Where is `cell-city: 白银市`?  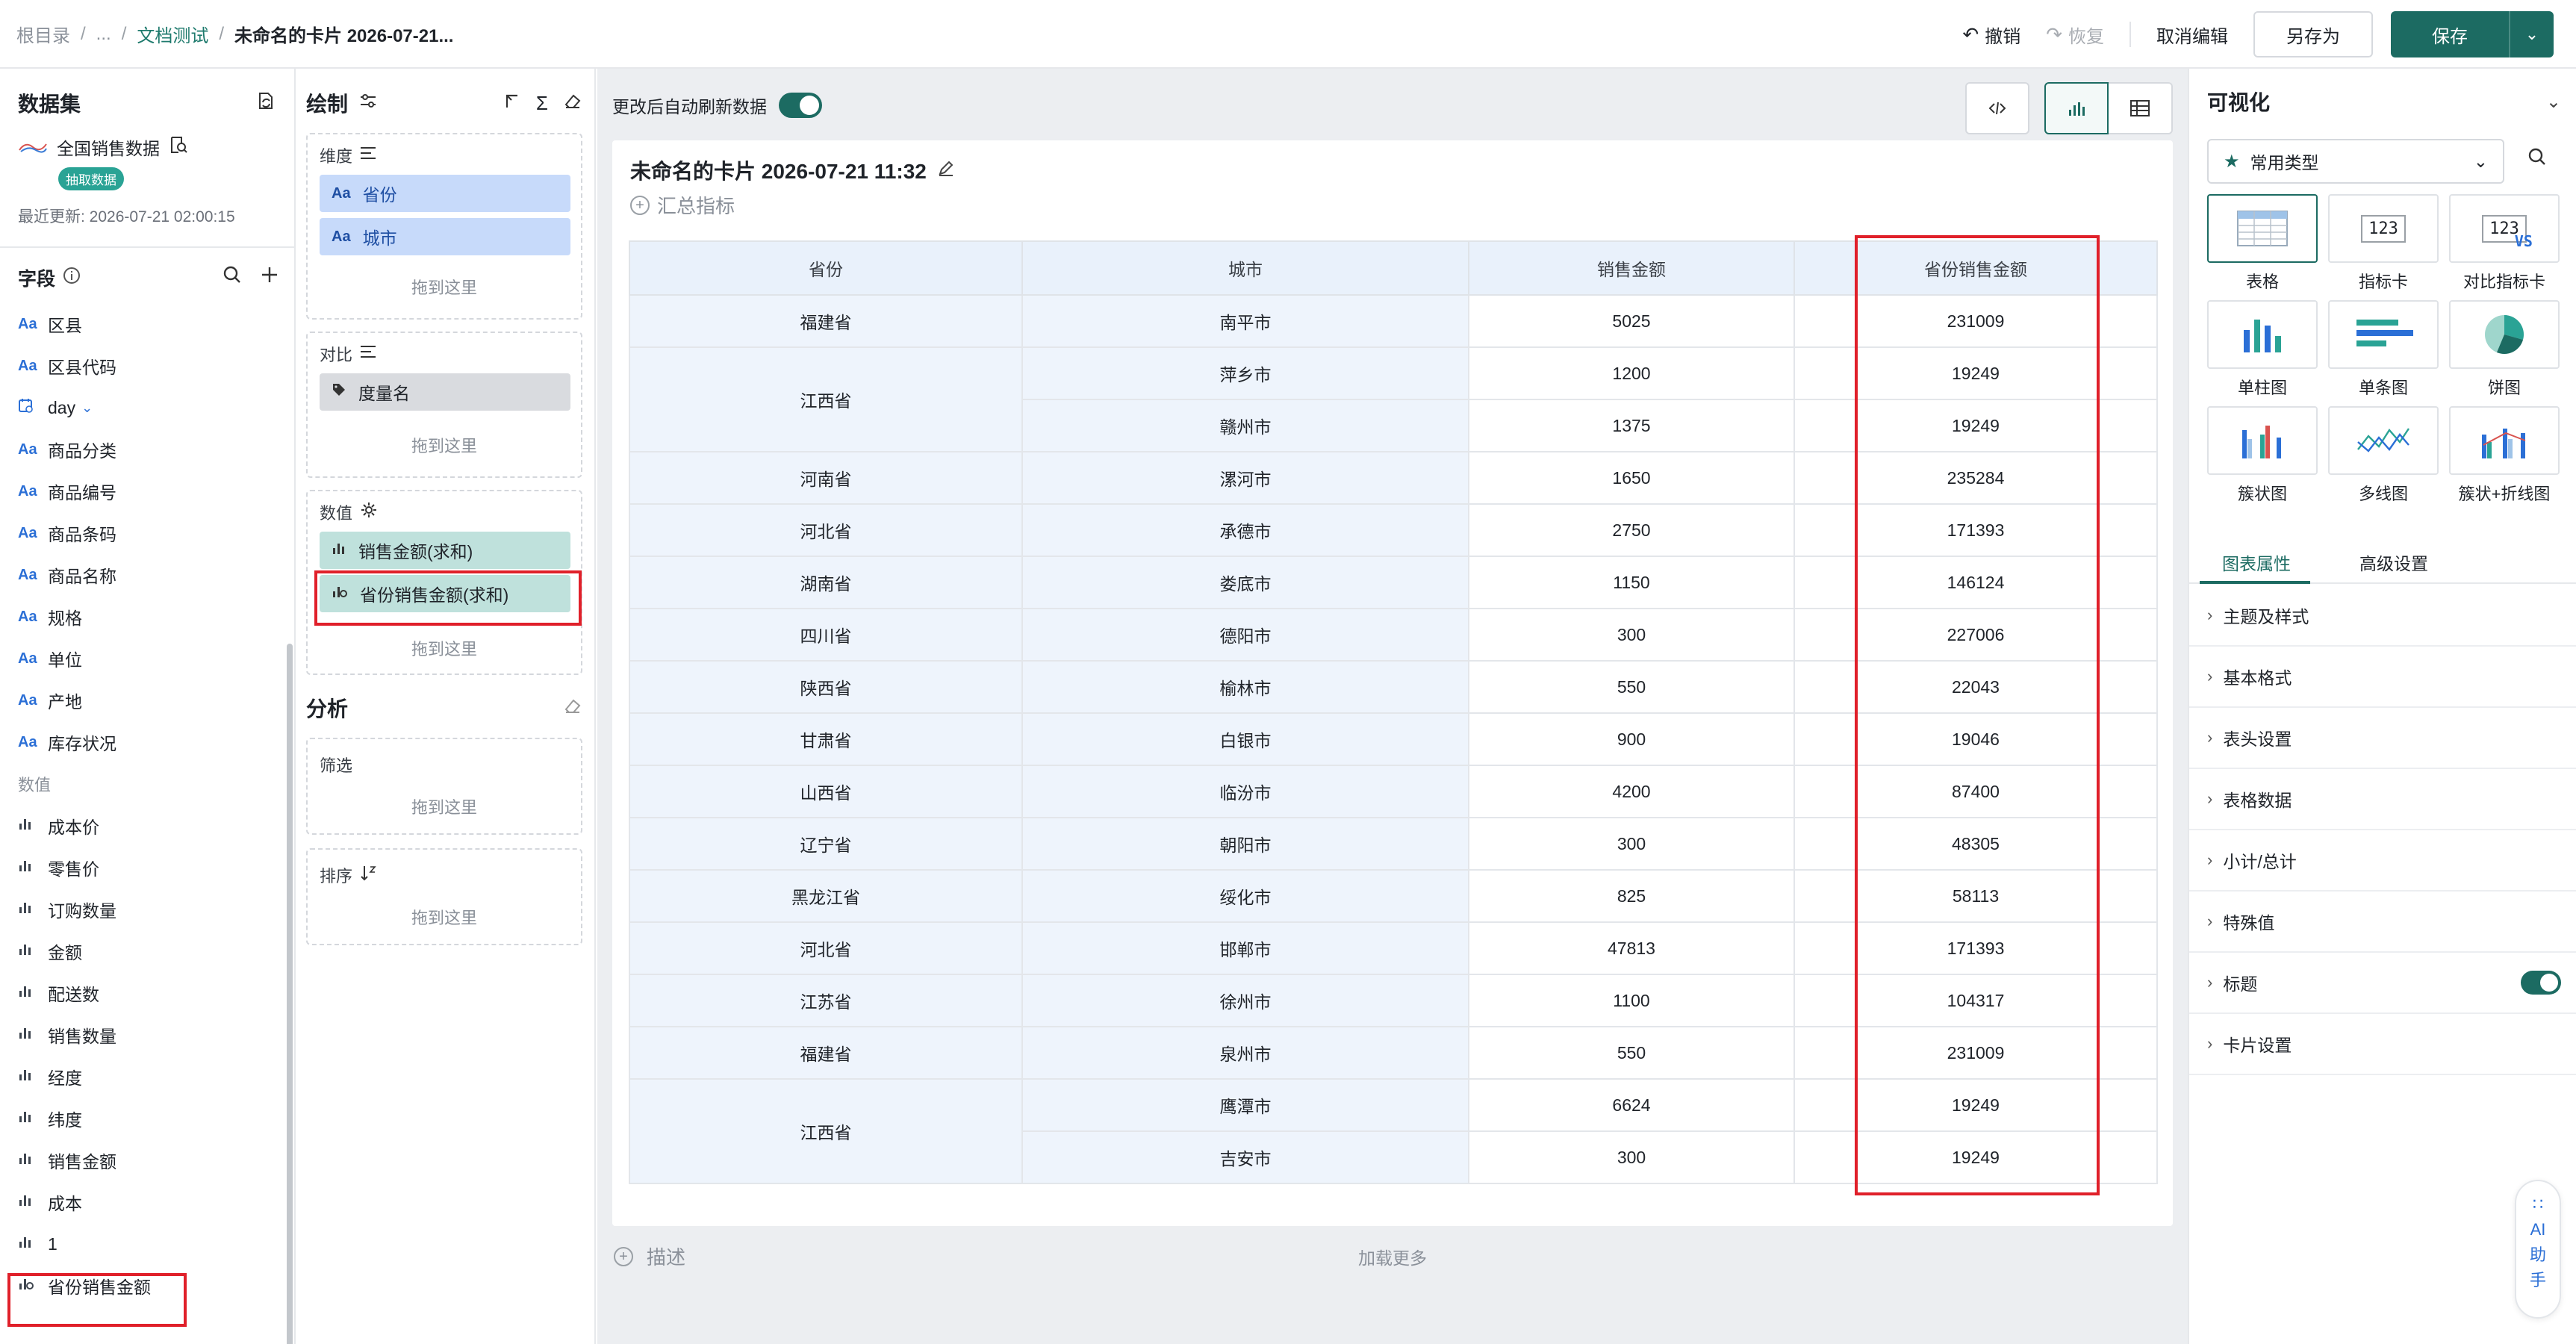
cell-city: 白银市 is located at coordinates (1245, 739).